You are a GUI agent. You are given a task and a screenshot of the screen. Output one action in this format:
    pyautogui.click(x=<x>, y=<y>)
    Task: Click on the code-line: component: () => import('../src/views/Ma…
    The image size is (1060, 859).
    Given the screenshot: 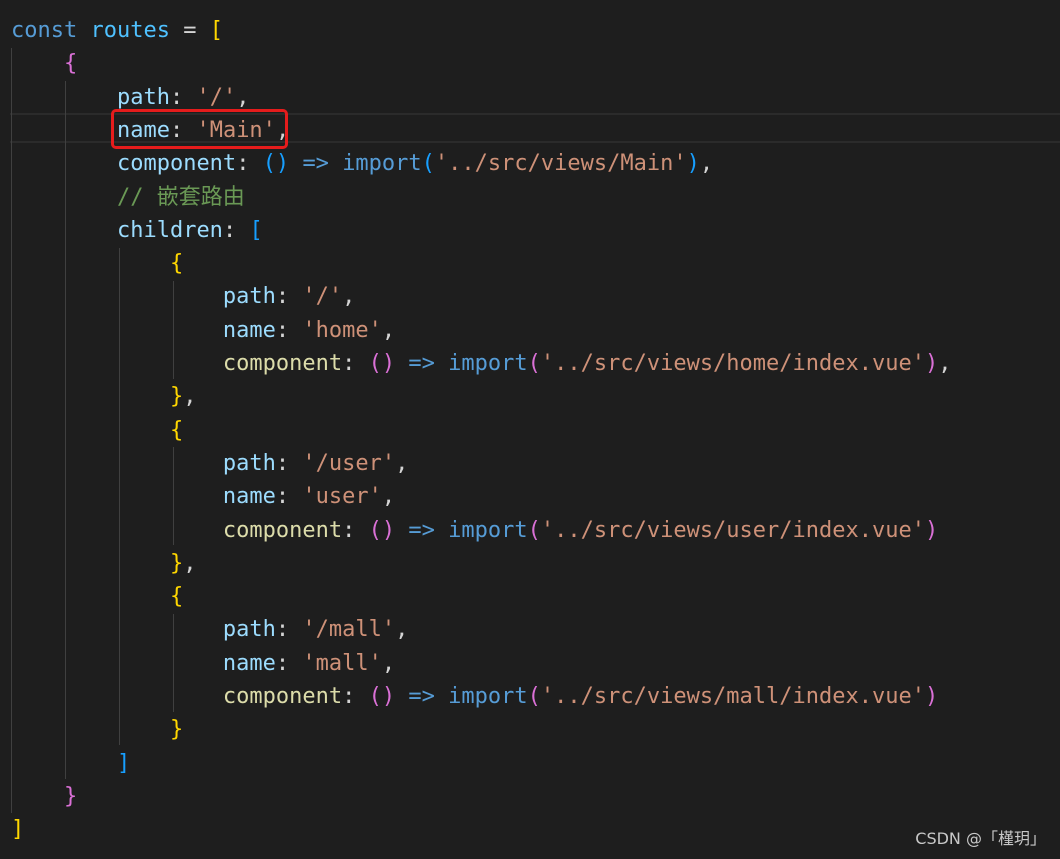 What is the action you would take?
    pyautogui.click(x=530, y=163)
    